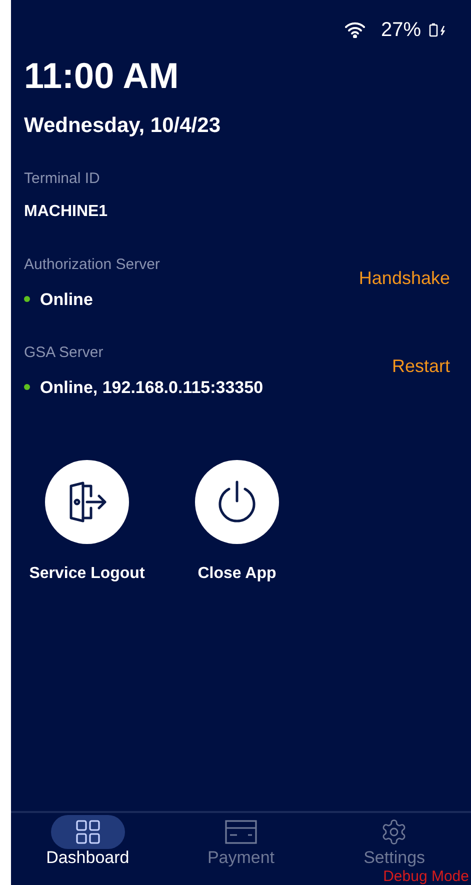 Image resolution: width=471 pixels, height=885 pixels. What do you see at coordinates (87, 850) in the screenshot?
I see `nav-tab: Dashboard` at bounding box center [87, 850].